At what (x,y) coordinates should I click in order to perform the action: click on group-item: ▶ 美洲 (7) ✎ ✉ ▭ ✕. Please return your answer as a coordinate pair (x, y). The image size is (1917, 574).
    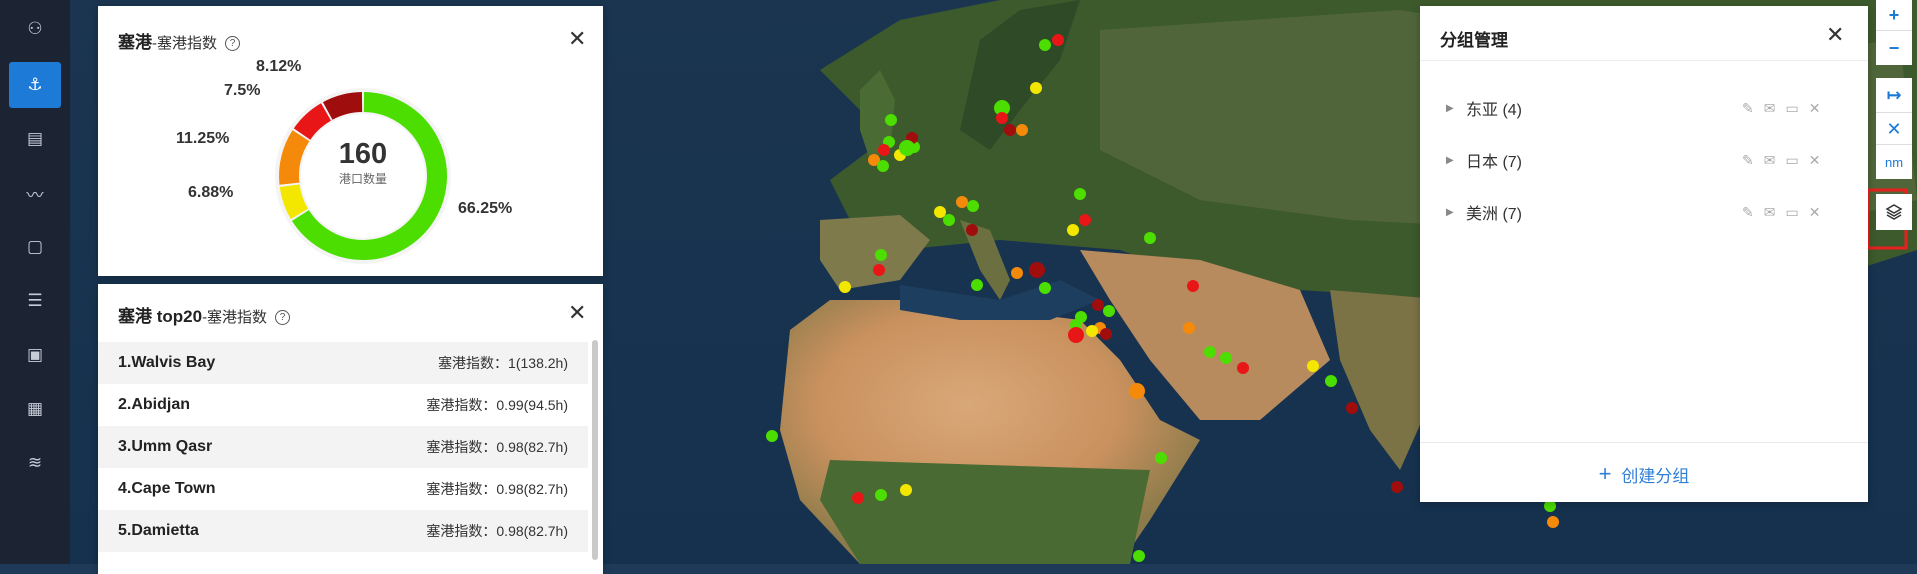
    Looking at the image, I should click on (1625, 212).